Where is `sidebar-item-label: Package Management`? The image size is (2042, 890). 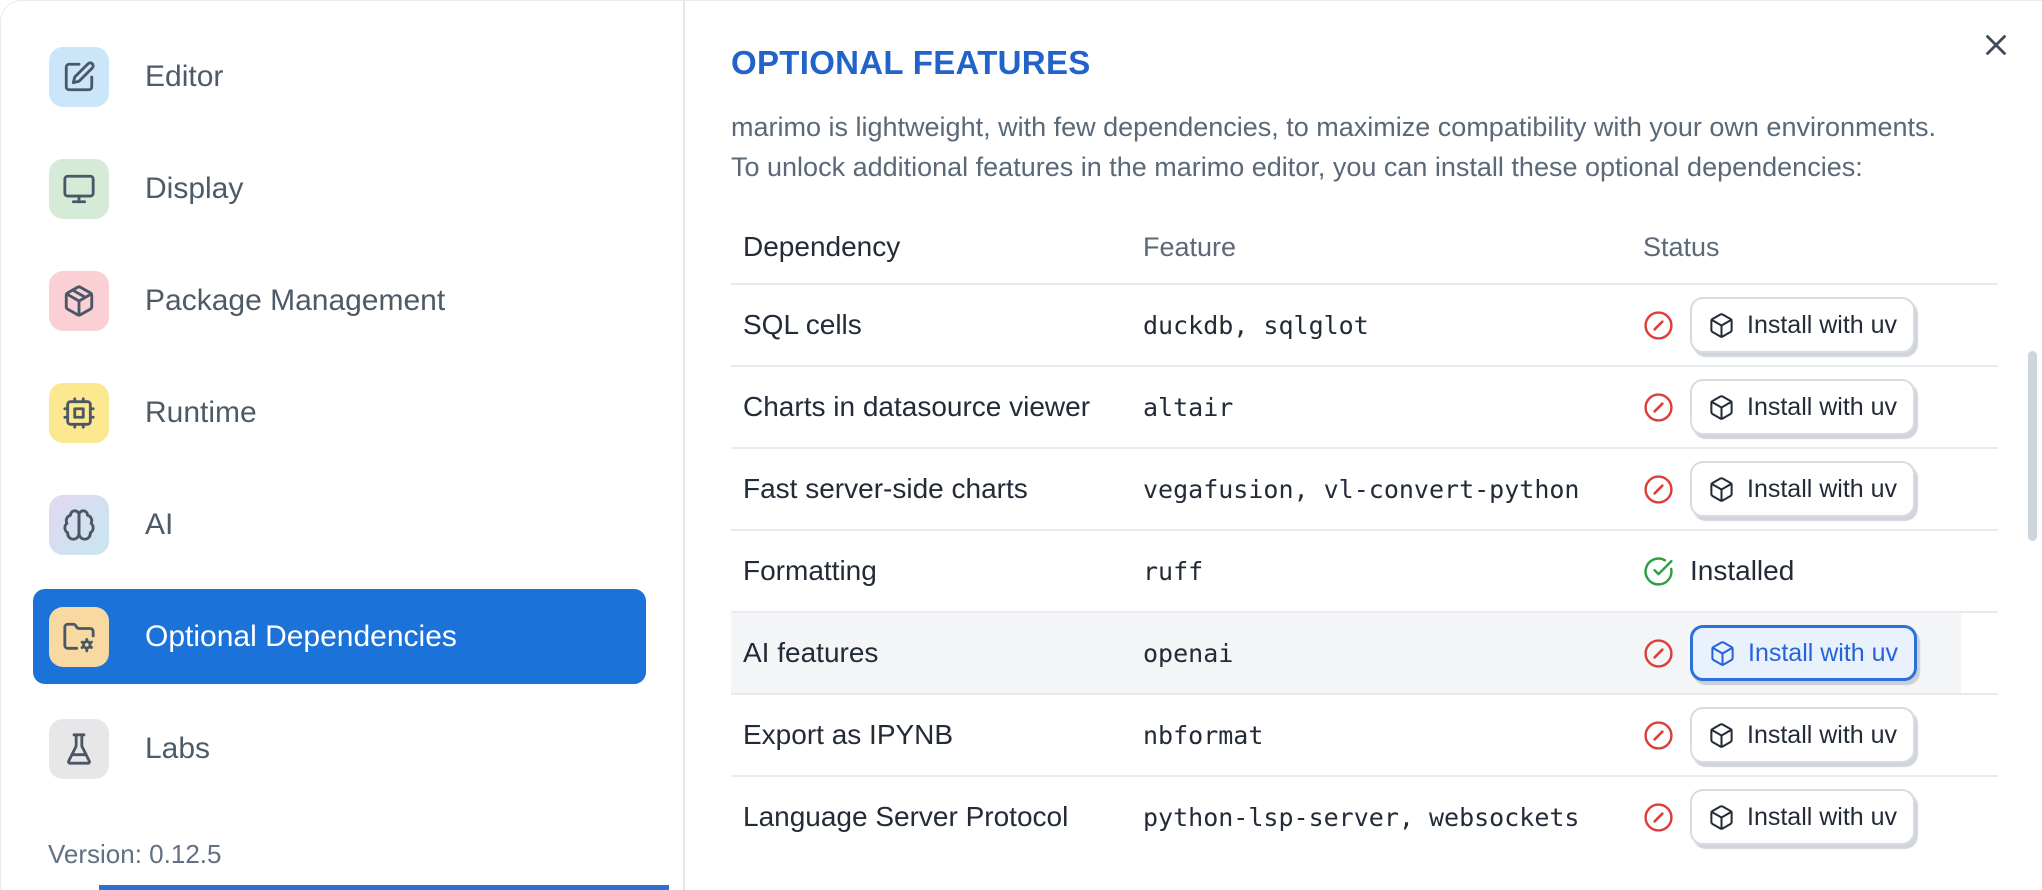
sidebar-item-label: Package Management is located at coordinates (295, 300).